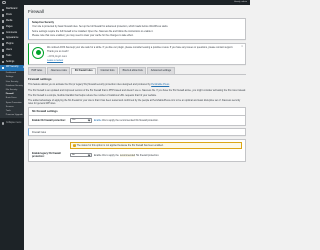  I want to click on brush-icon, so click(3, 39).